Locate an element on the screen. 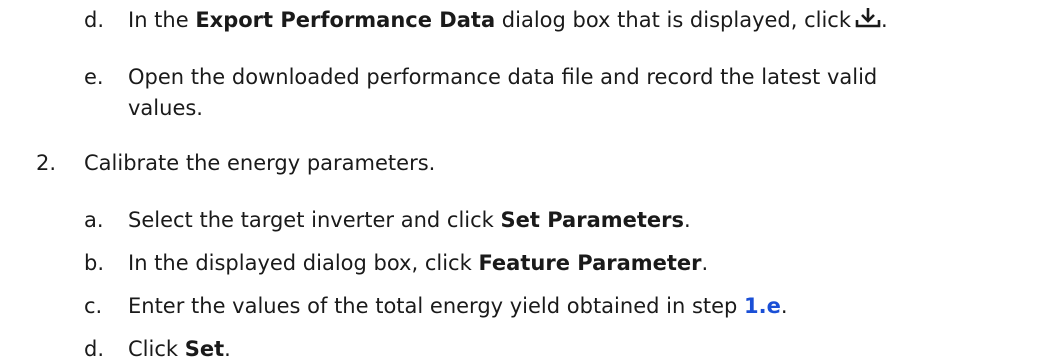 This screenshot has height=364, width=1045. step-e-line-2: values. is located at coordinates (165, 108).